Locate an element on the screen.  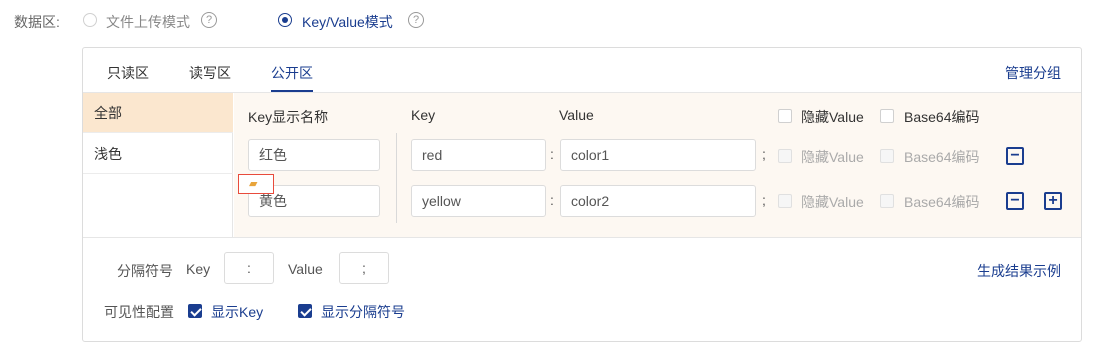
show-key-checkbox is located at coordinates (195, 311).